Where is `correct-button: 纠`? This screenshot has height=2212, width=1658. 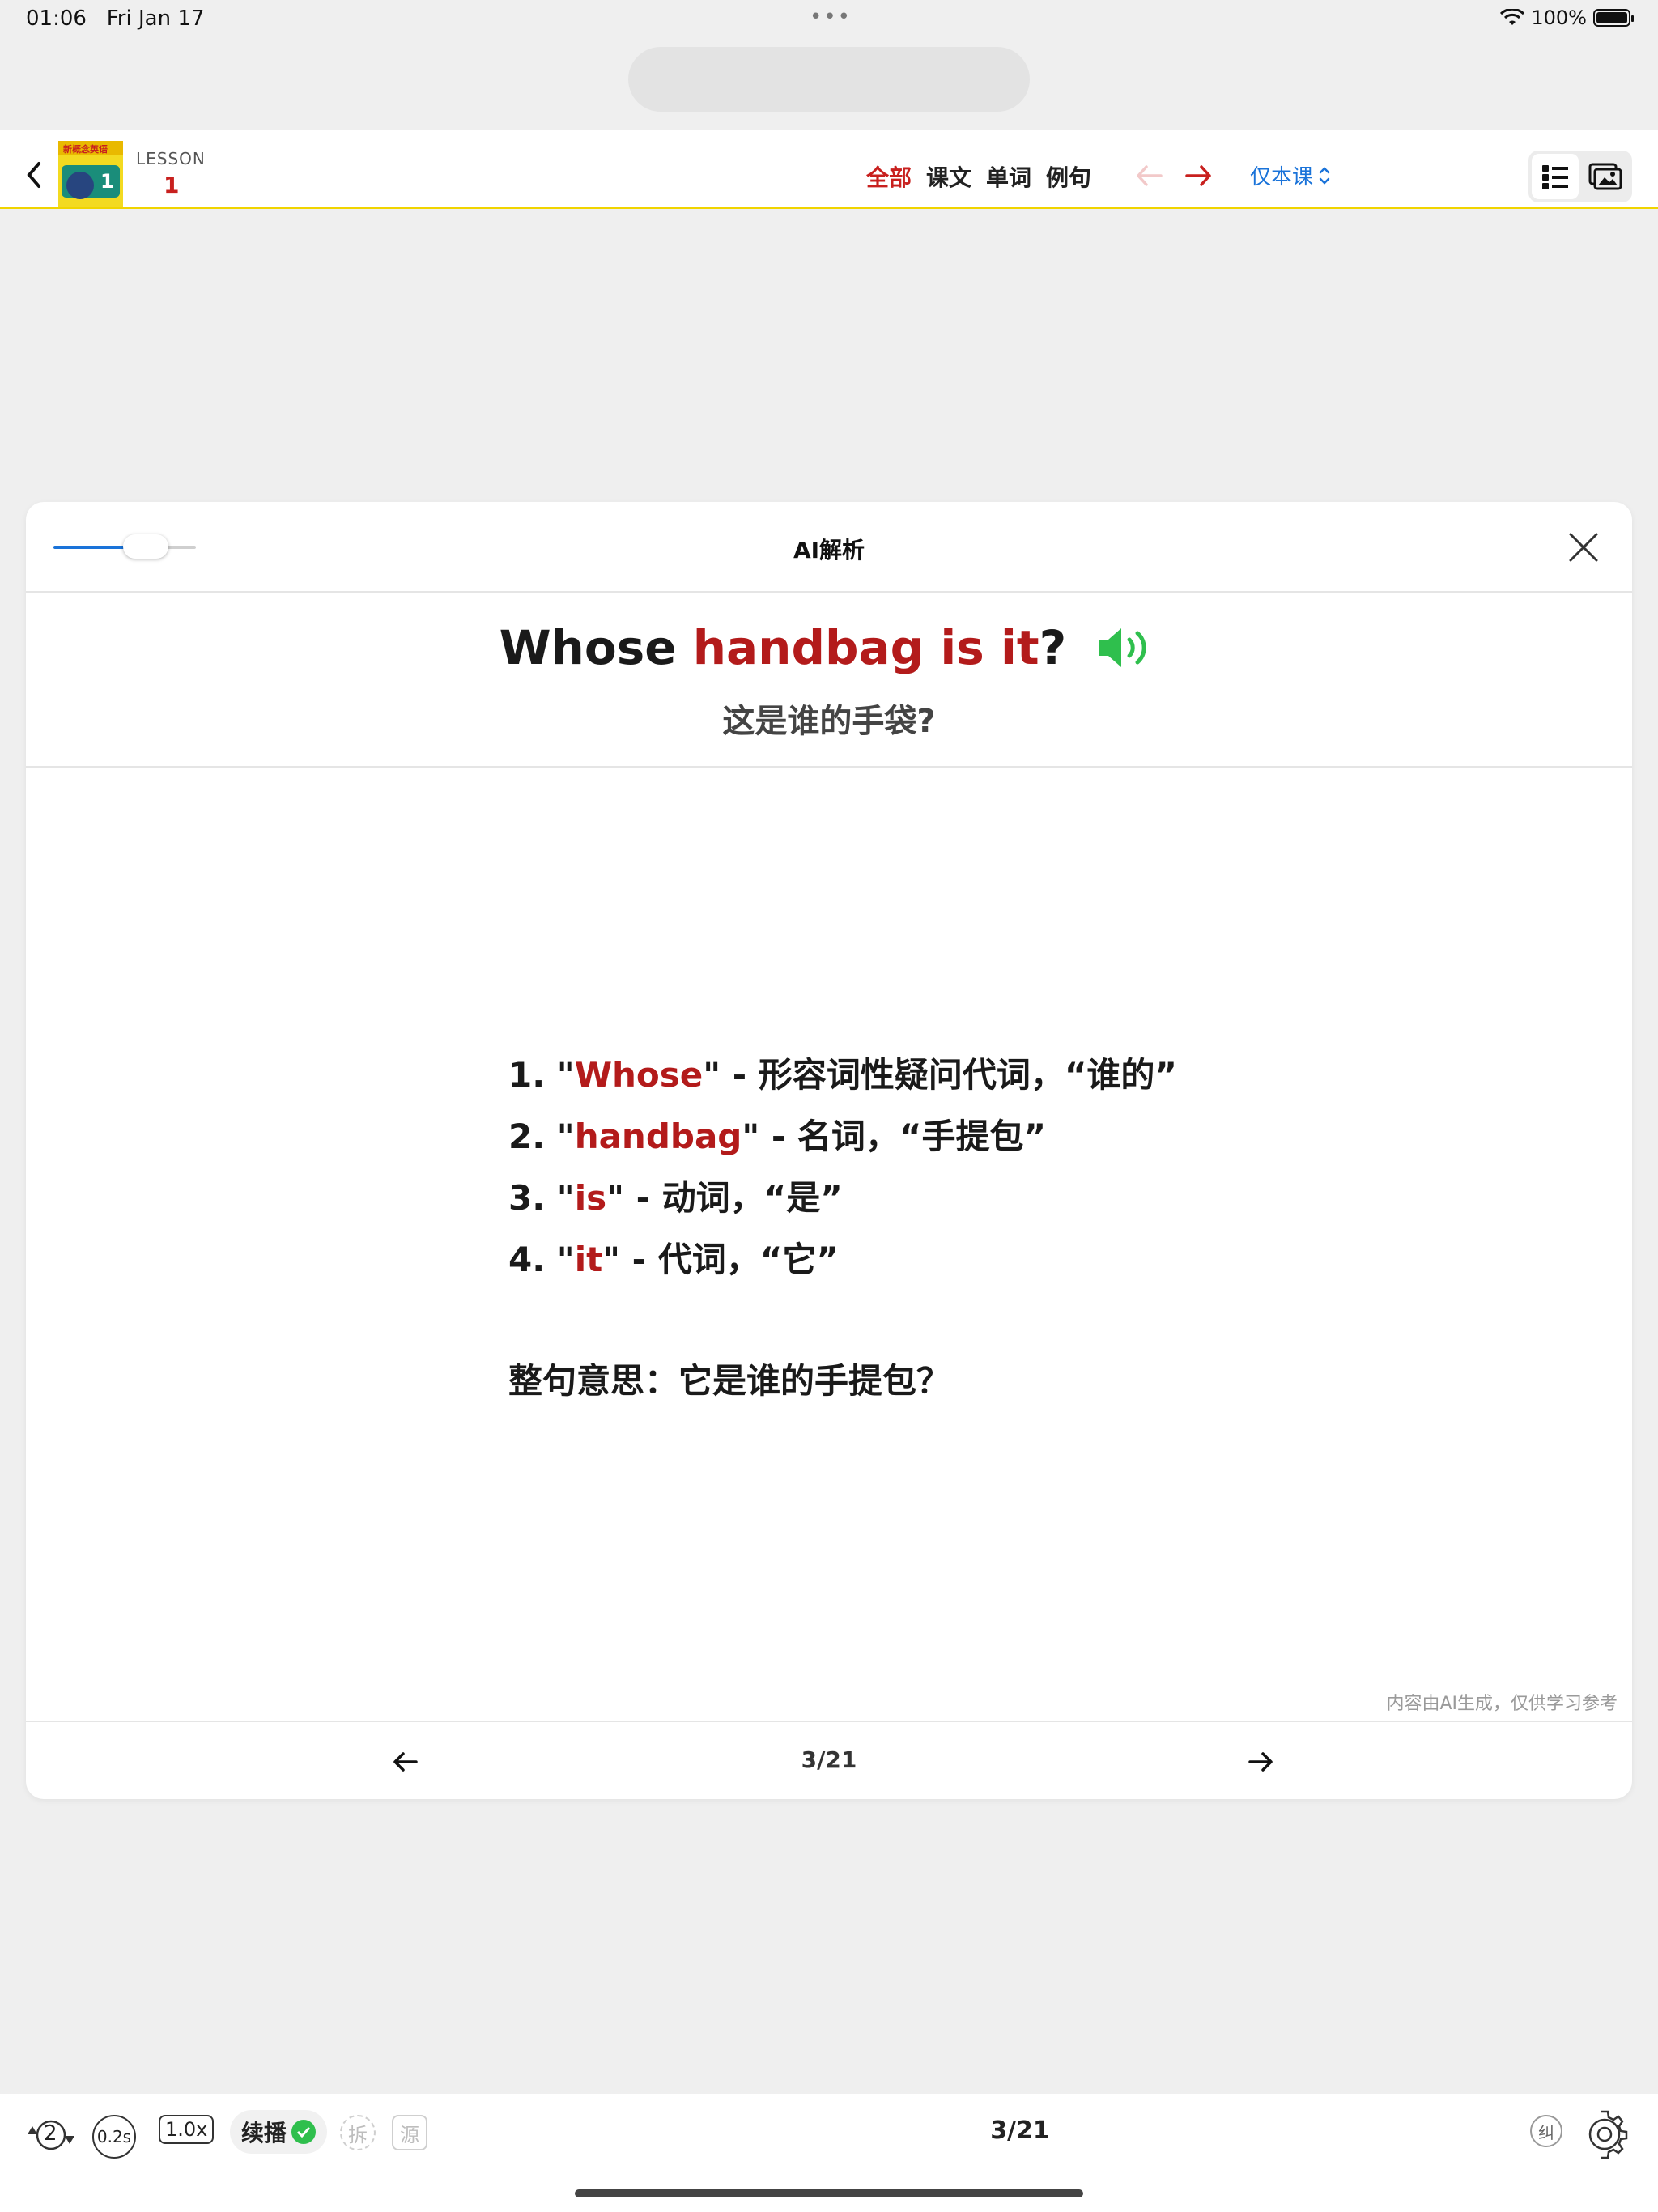
correct-button: 纠 is located at coordinates (1546, 2131).